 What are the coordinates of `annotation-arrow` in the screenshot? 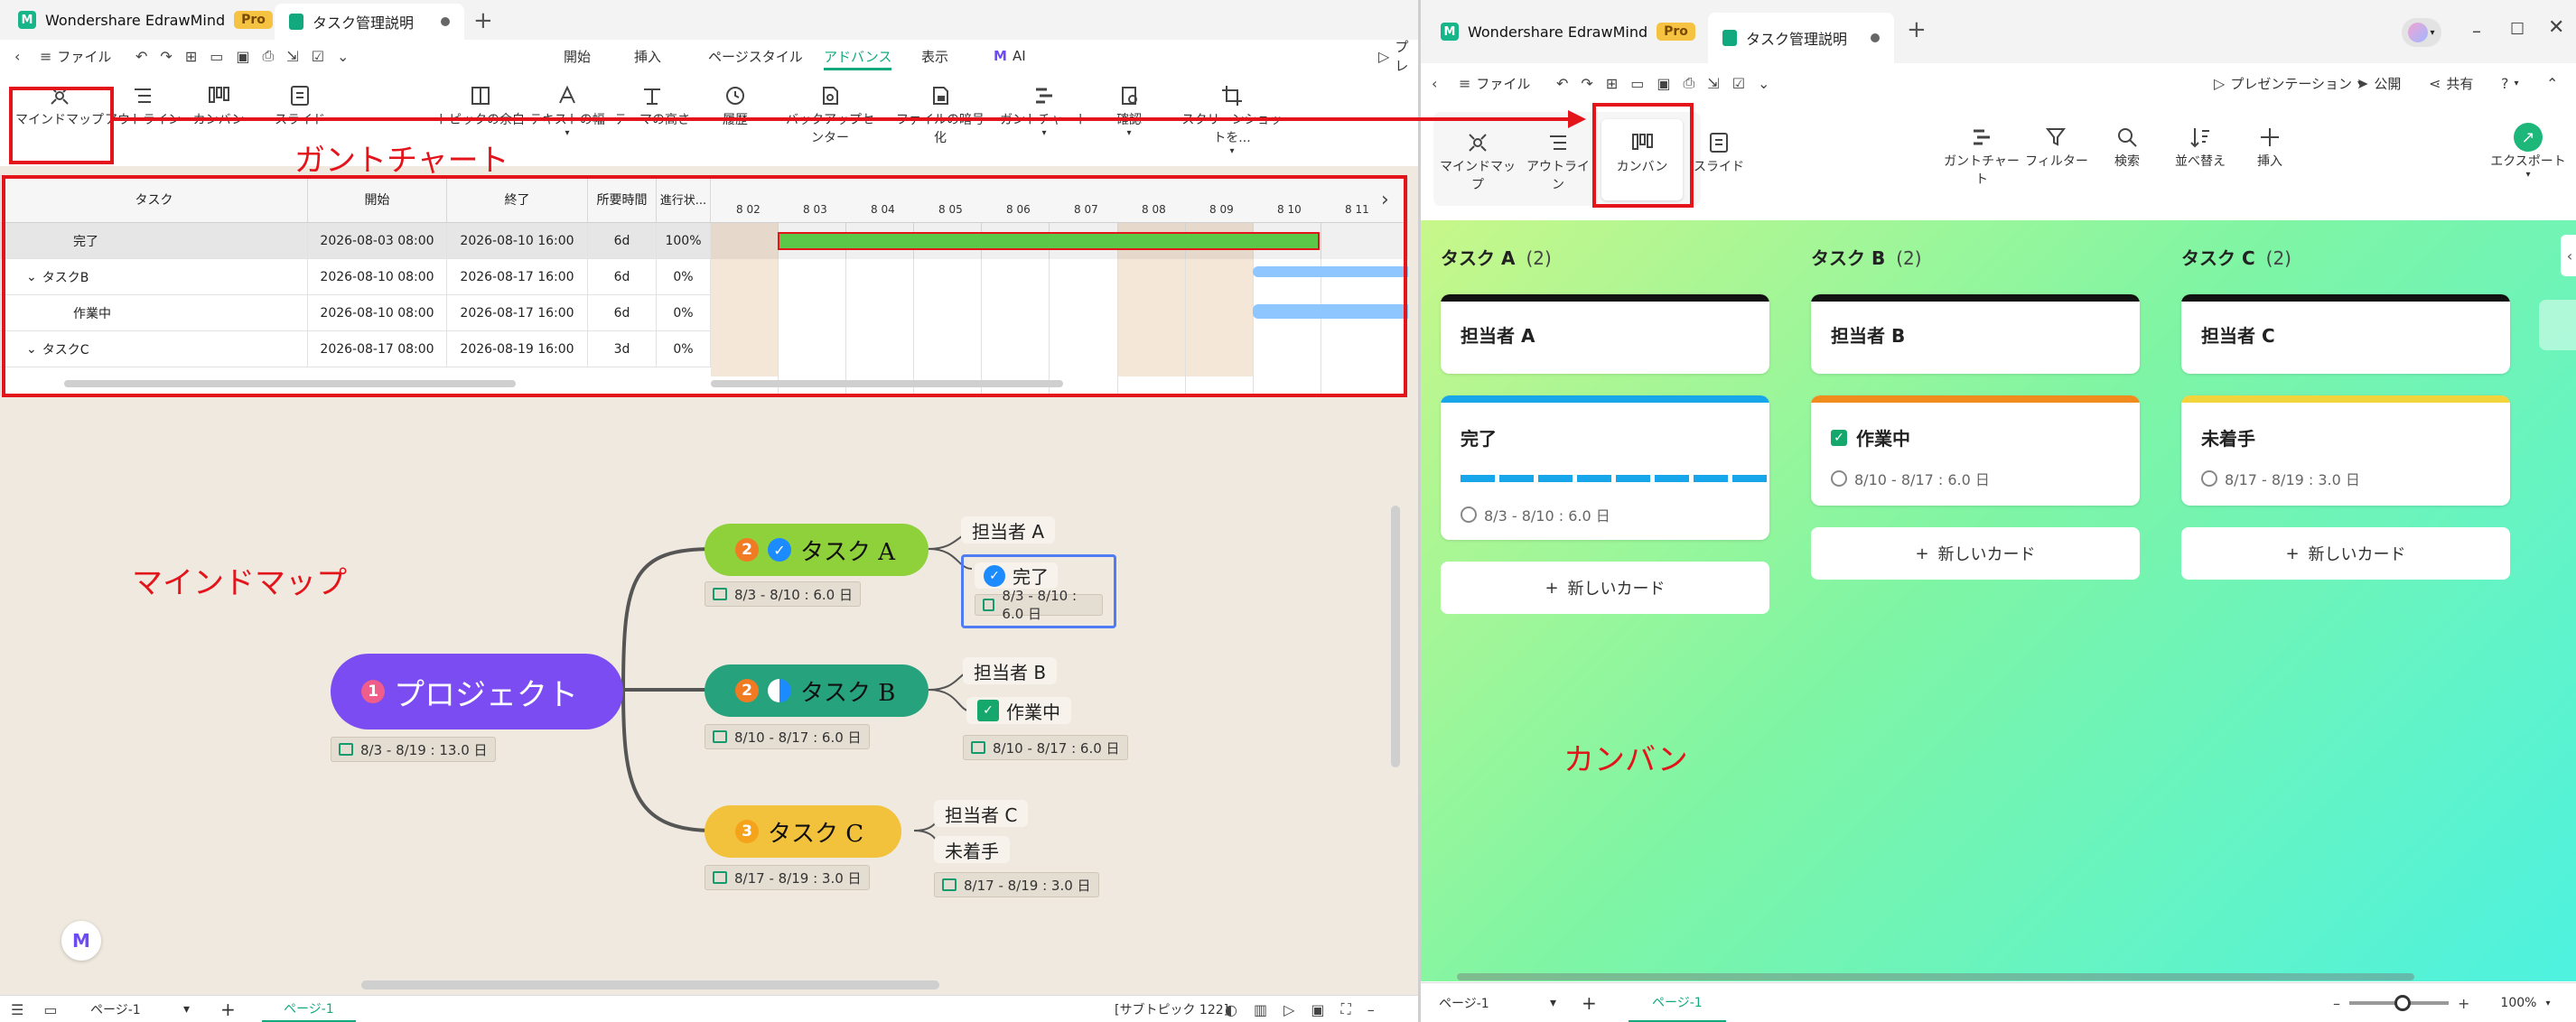 It's located at (850, 119).